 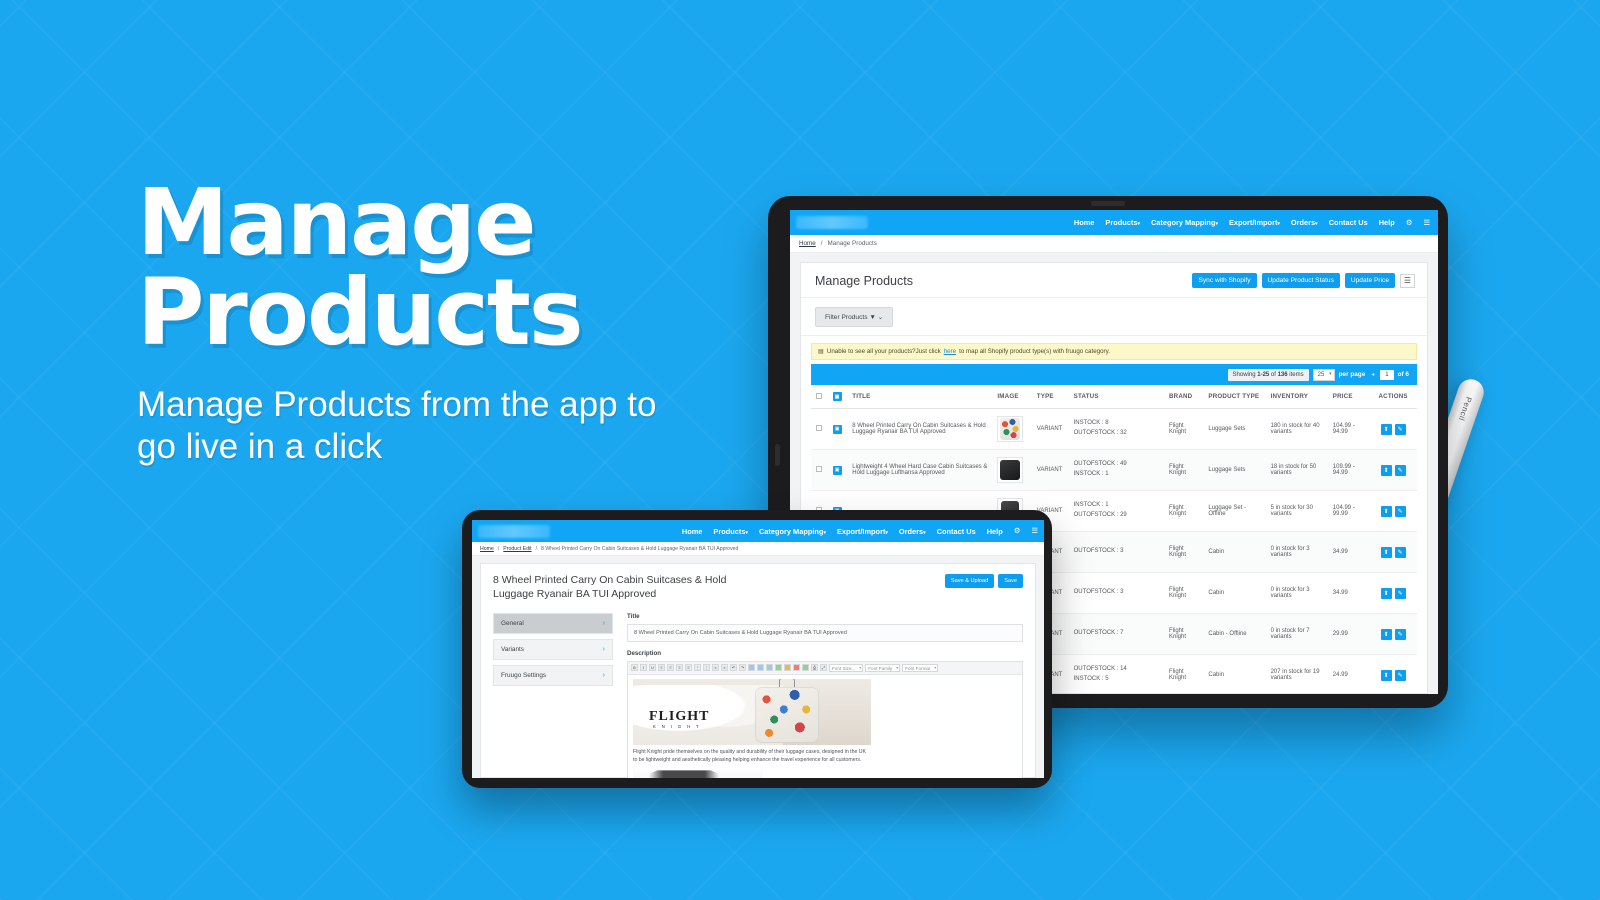 What do you see at coordinates (1234, 634) in the screenshot?
I see `cell-product-type: Cabin - Offline` at bounding box center [1234, 634].